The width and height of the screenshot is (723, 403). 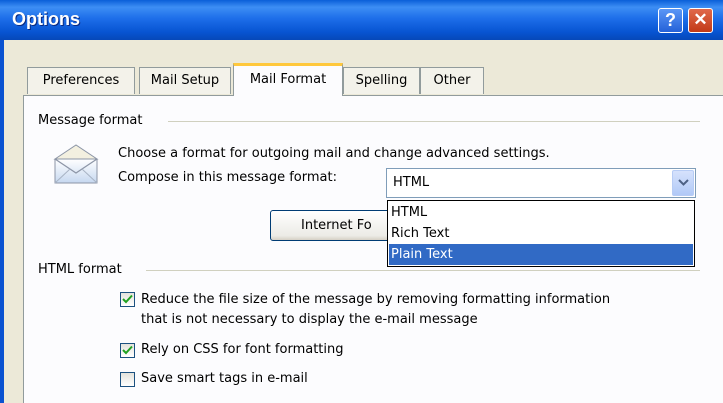 I want to click on reduce-size-checkbox, so click(x=127, y=299).